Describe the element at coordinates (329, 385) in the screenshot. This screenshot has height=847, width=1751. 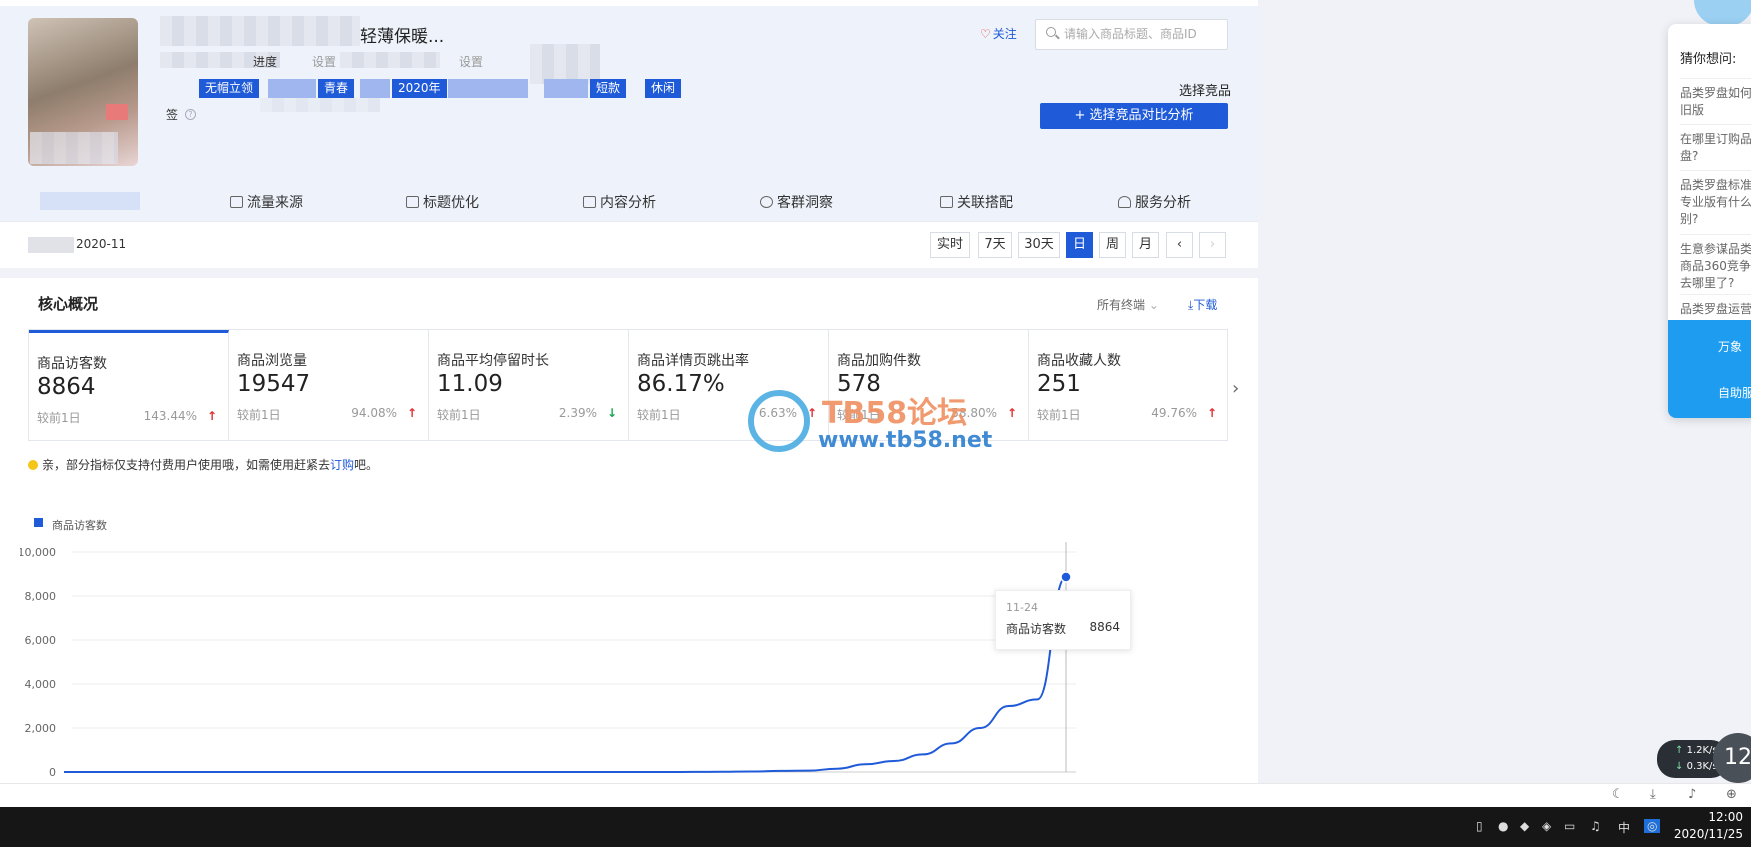
I see `metric-card: 商品浏览量 19547 较前1日 94.08% ↑` at that location.